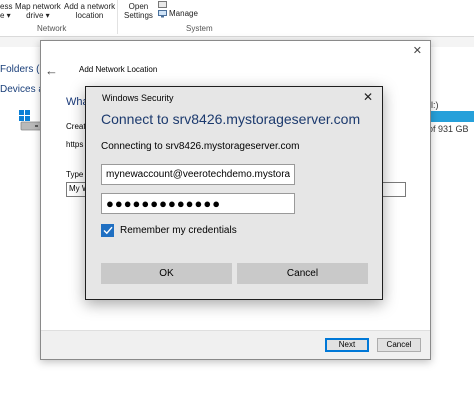  What do you see at coordinates (435, 105) in the screenshot?
I see `drive-name-fragment: l:)` at bounding box center [435, 105].